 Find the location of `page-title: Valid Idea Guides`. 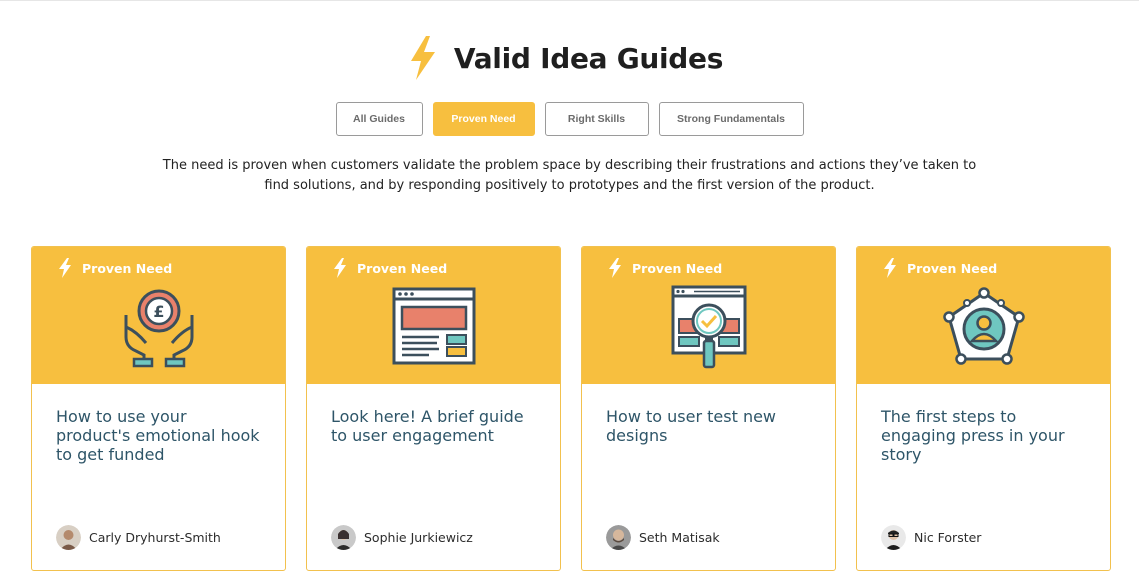

page-title: Valid Idea Guides is located at coordinates (588, 58).